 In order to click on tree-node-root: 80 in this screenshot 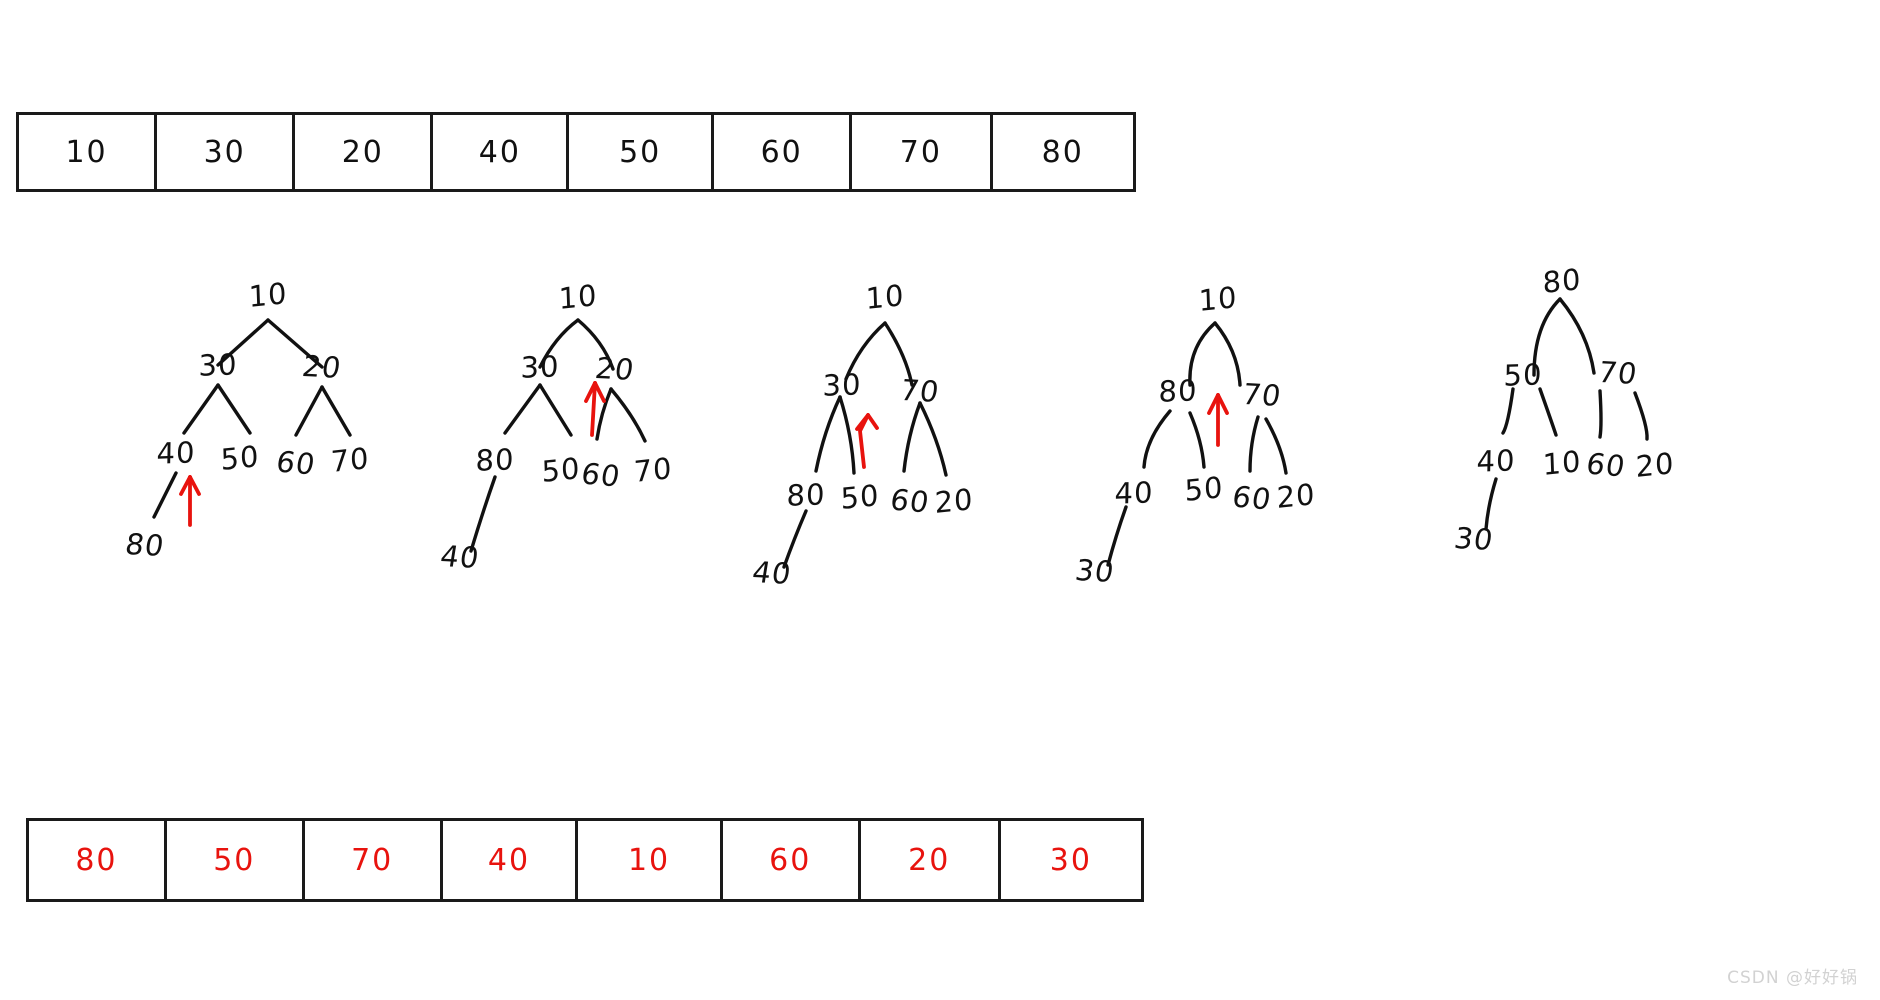, I will do `click(1562, 281)`.